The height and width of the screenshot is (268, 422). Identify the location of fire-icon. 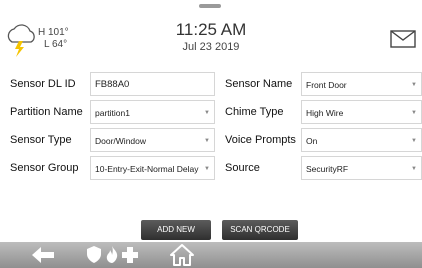
(112, 254).